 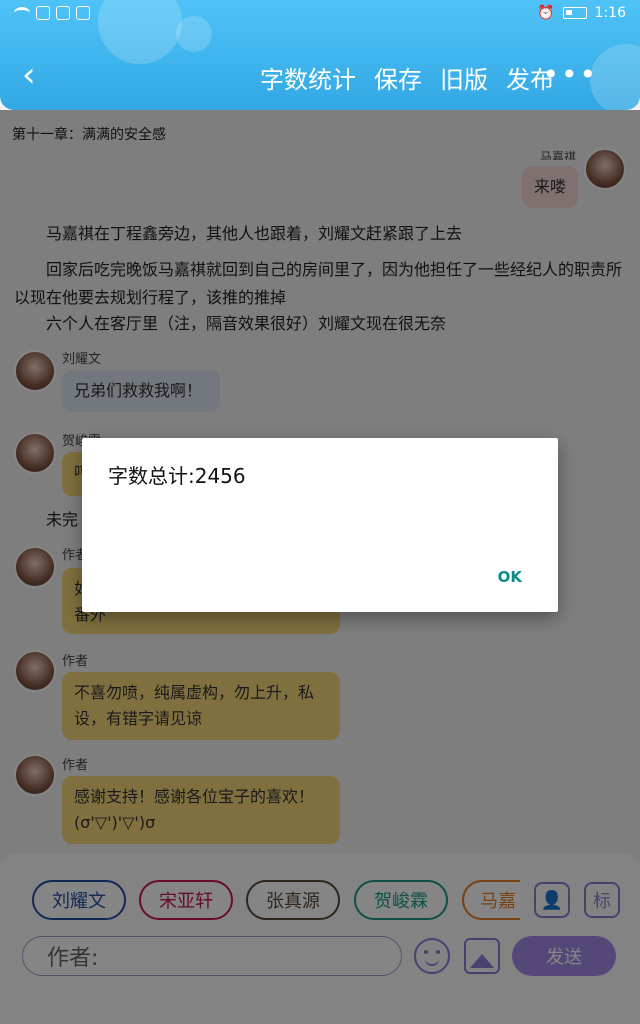 What do you see at coordinates (29, 75) in the screenshot?
I see `back-icon: ‹` at bounding box center [29, 75].